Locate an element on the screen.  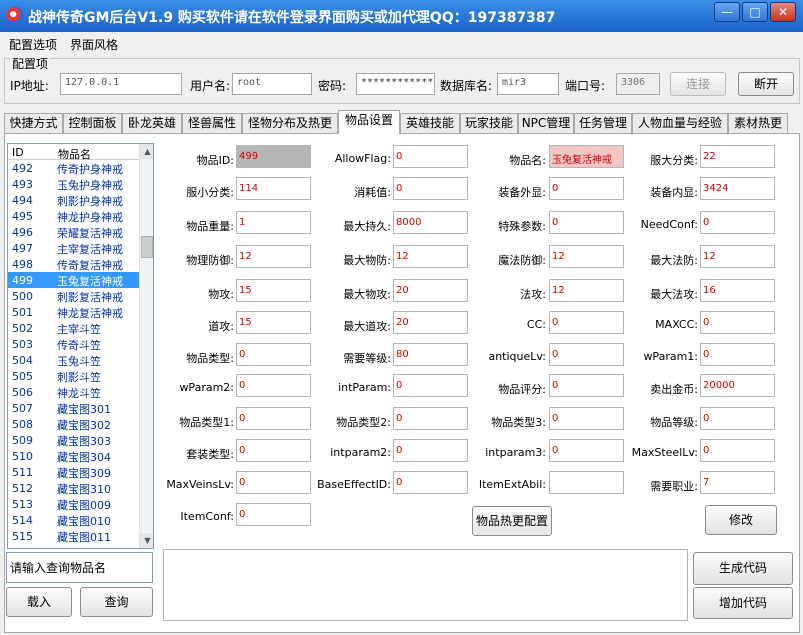
antique-lv-input: 0 is located at coordinates (586, 354).